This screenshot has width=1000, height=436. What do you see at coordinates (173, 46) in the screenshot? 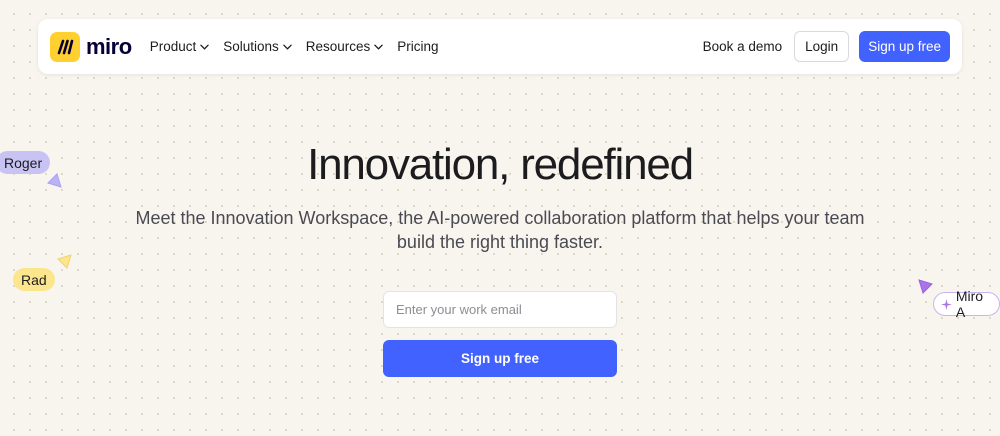
I see `nav-item-label: Product` at bounding box center [173, 46].